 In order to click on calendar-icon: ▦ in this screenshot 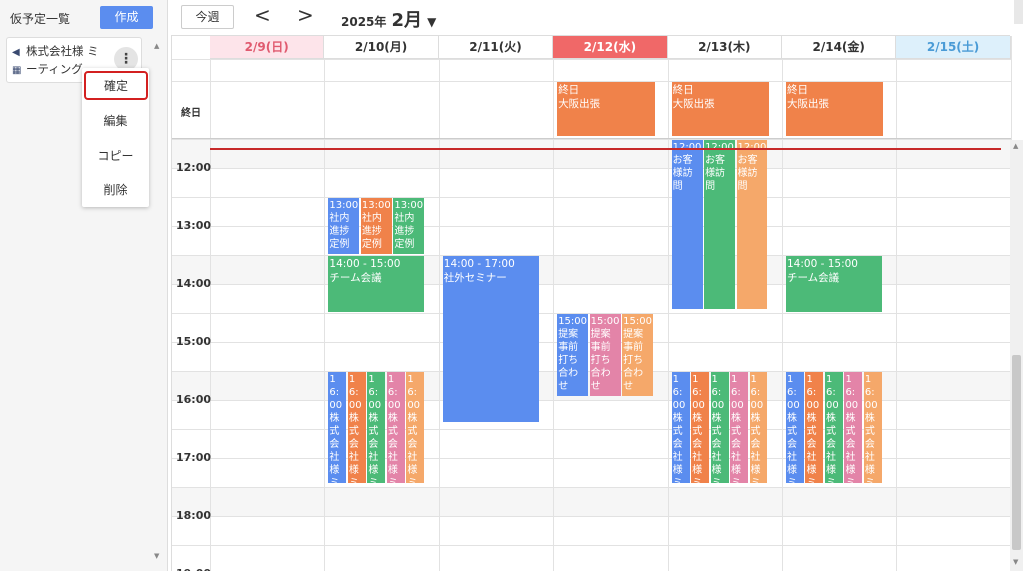, I will do `click(17, 70)`.